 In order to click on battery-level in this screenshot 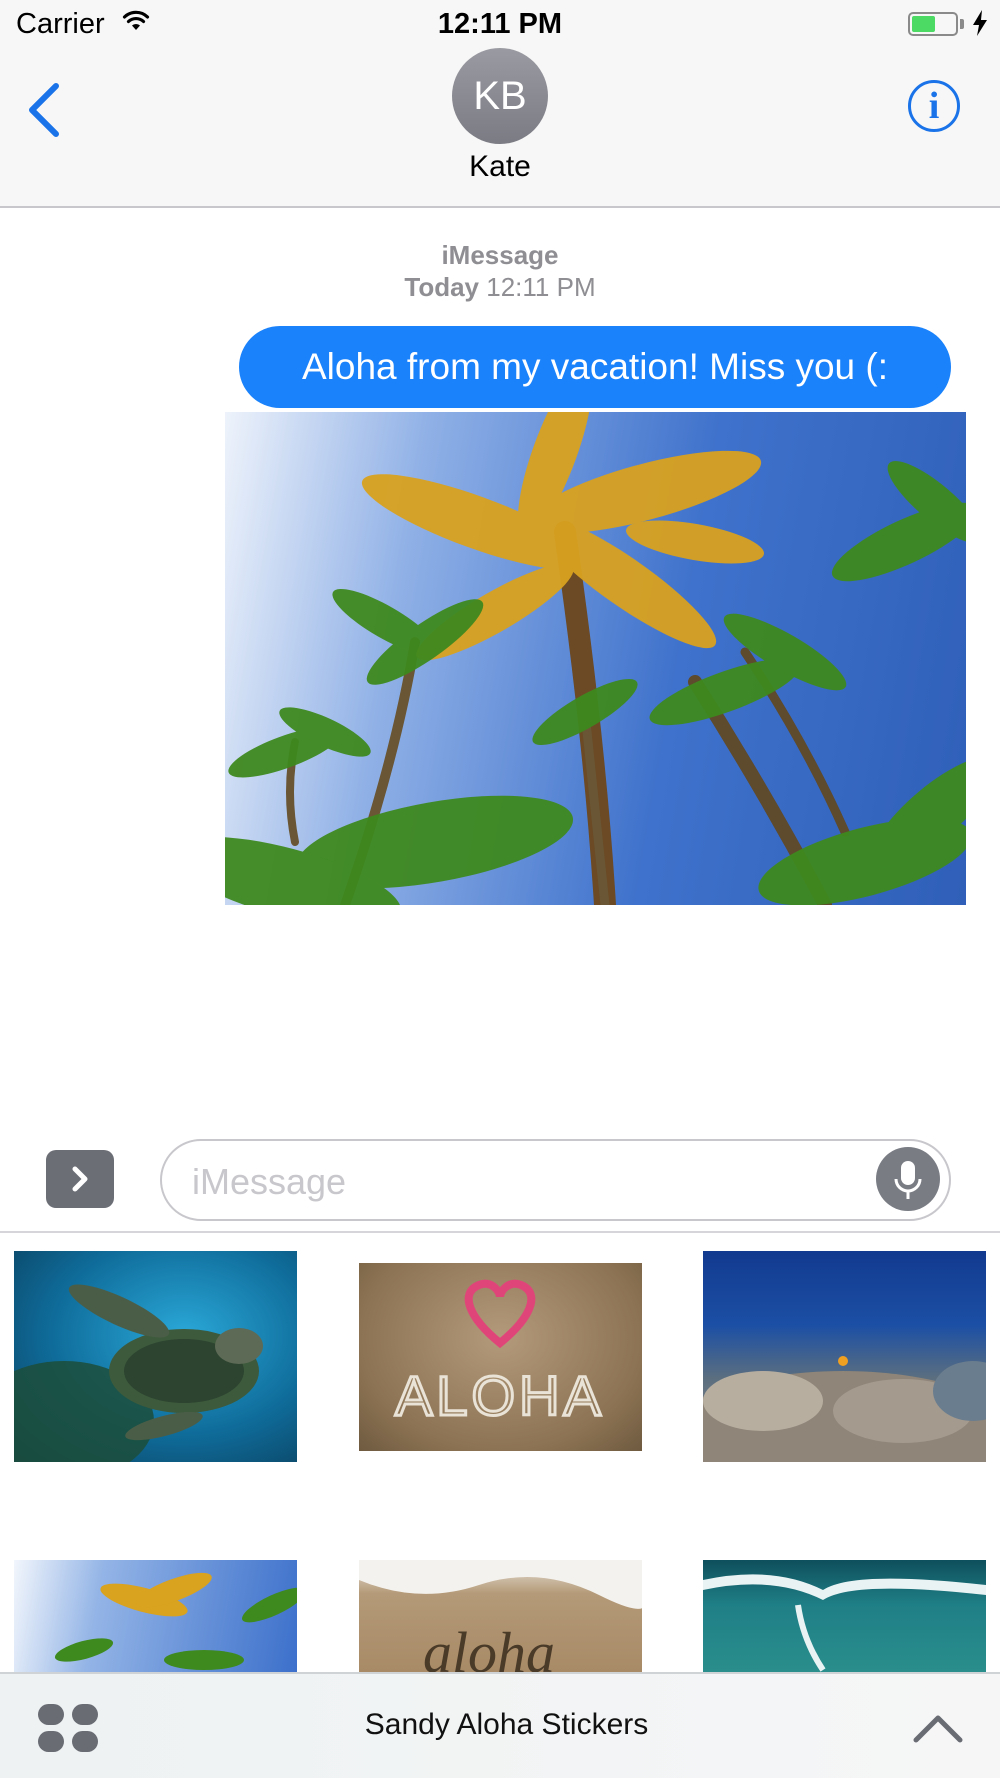, I will do `click(923, 24)`.